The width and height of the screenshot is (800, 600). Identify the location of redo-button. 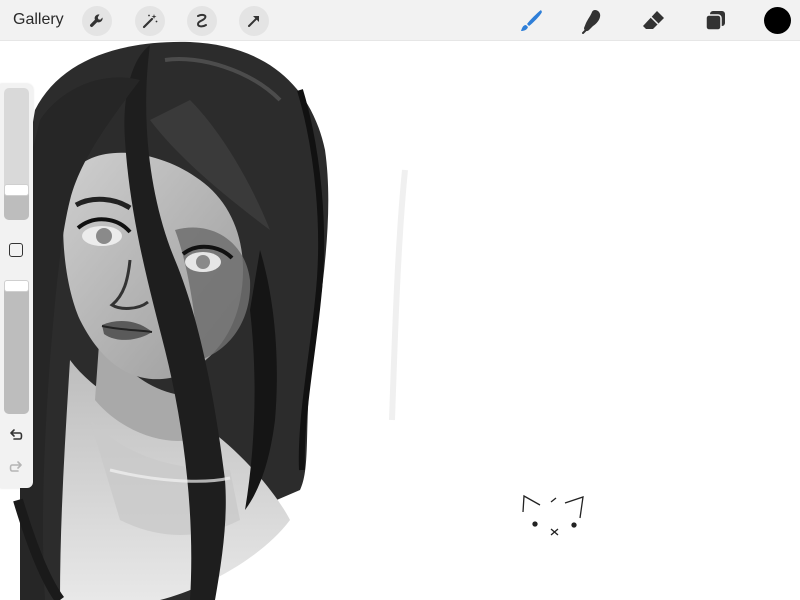
(16, 467).